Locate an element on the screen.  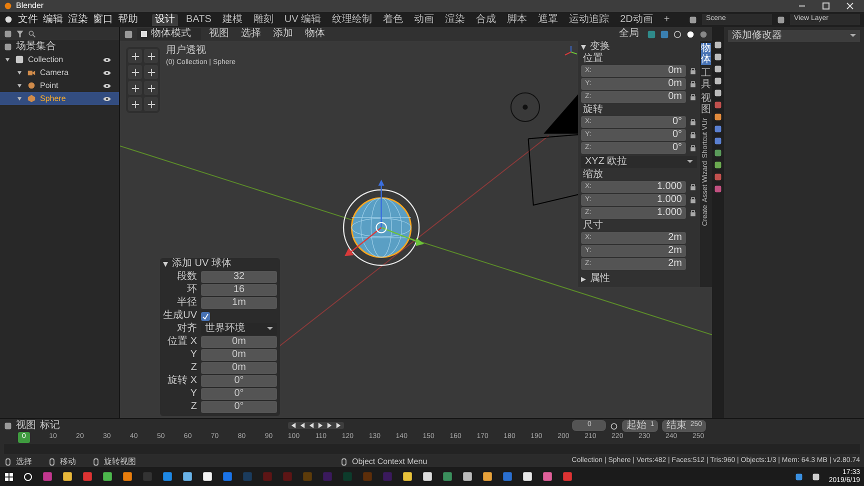
workspace-tab: UV 编辑 is located at coordinates (302, 20).